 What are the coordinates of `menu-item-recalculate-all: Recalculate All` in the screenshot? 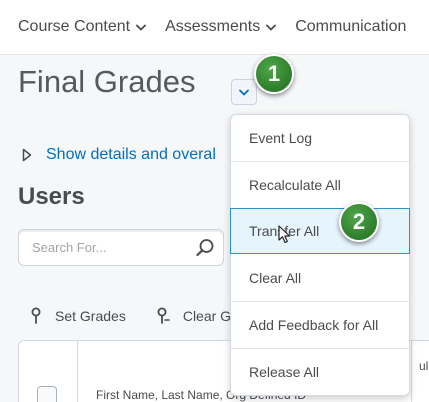 It's located at (320, 185).